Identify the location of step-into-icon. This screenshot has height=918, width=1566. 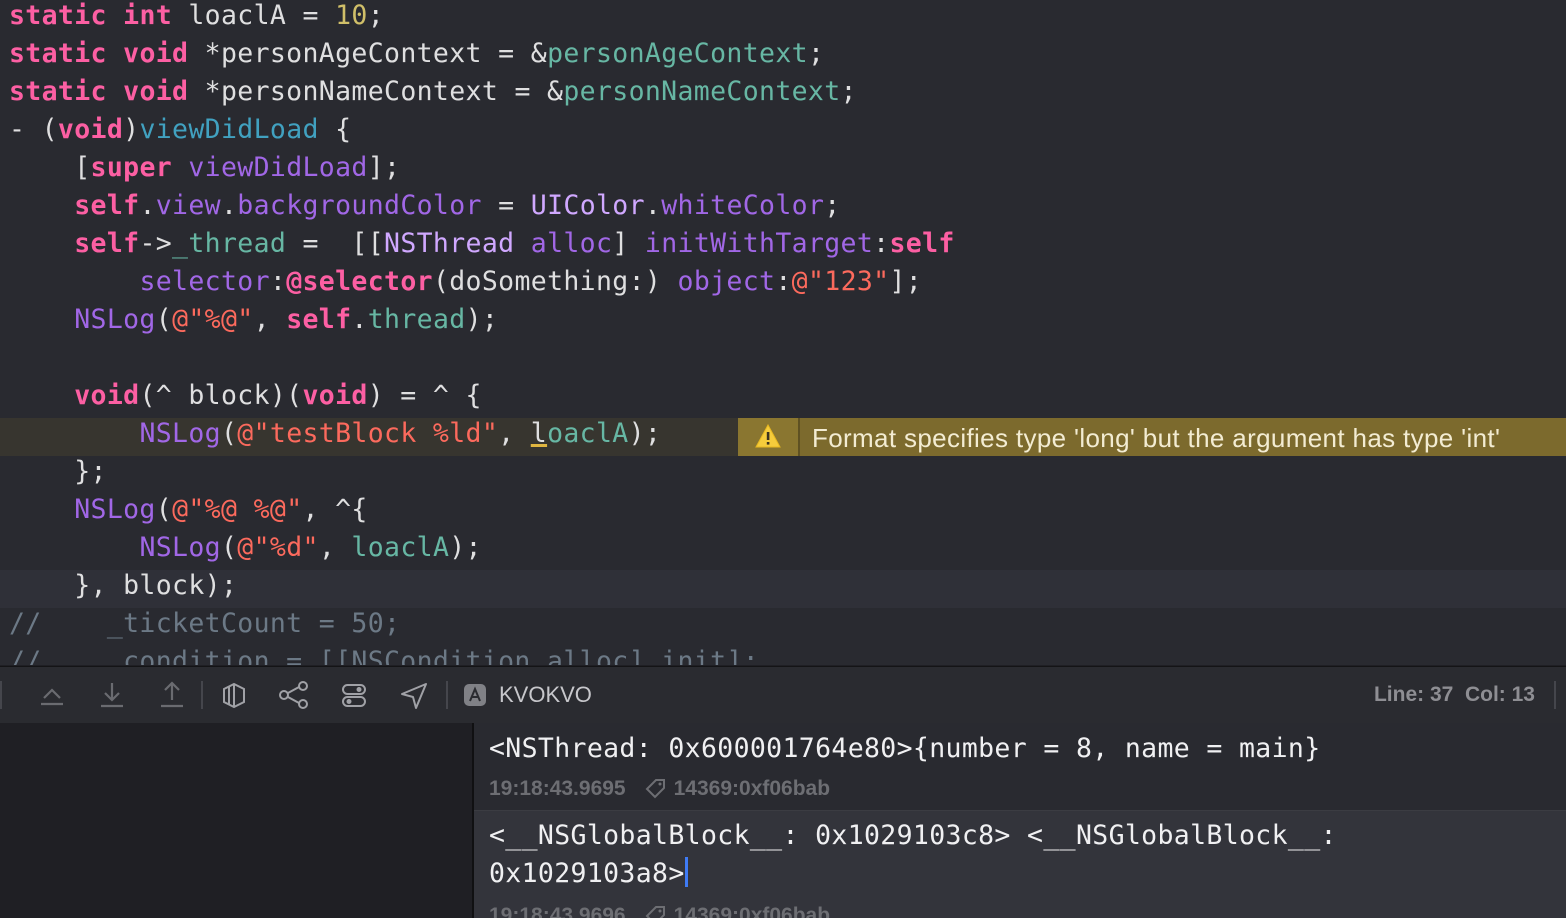
(112, 695).